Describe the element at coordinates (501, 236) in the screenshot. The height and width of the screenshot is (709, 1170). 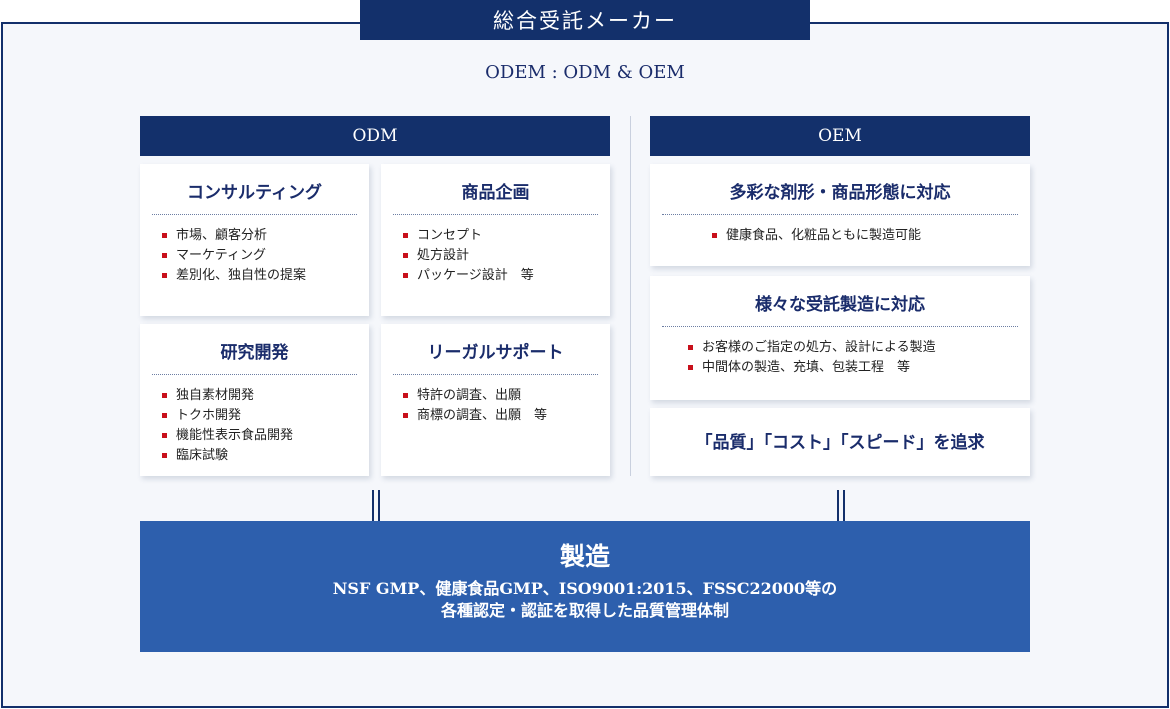
I see `list-item: コンセプト` at that location.